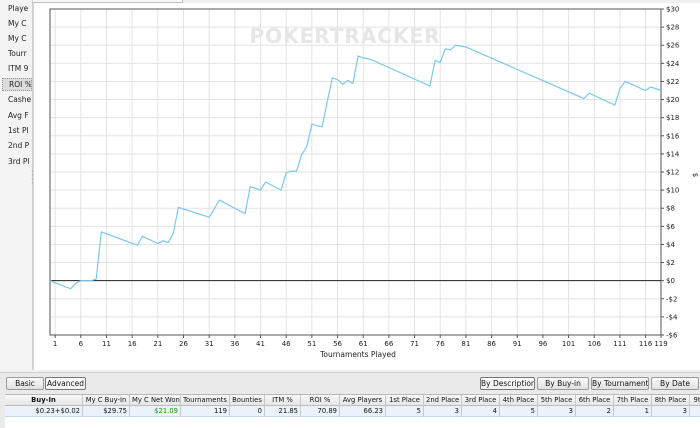 This screenshot has width=700, height=428. Describe the element at coordinates (247, 400) in the screenshot. I see `column-header: Bounties` at that location.